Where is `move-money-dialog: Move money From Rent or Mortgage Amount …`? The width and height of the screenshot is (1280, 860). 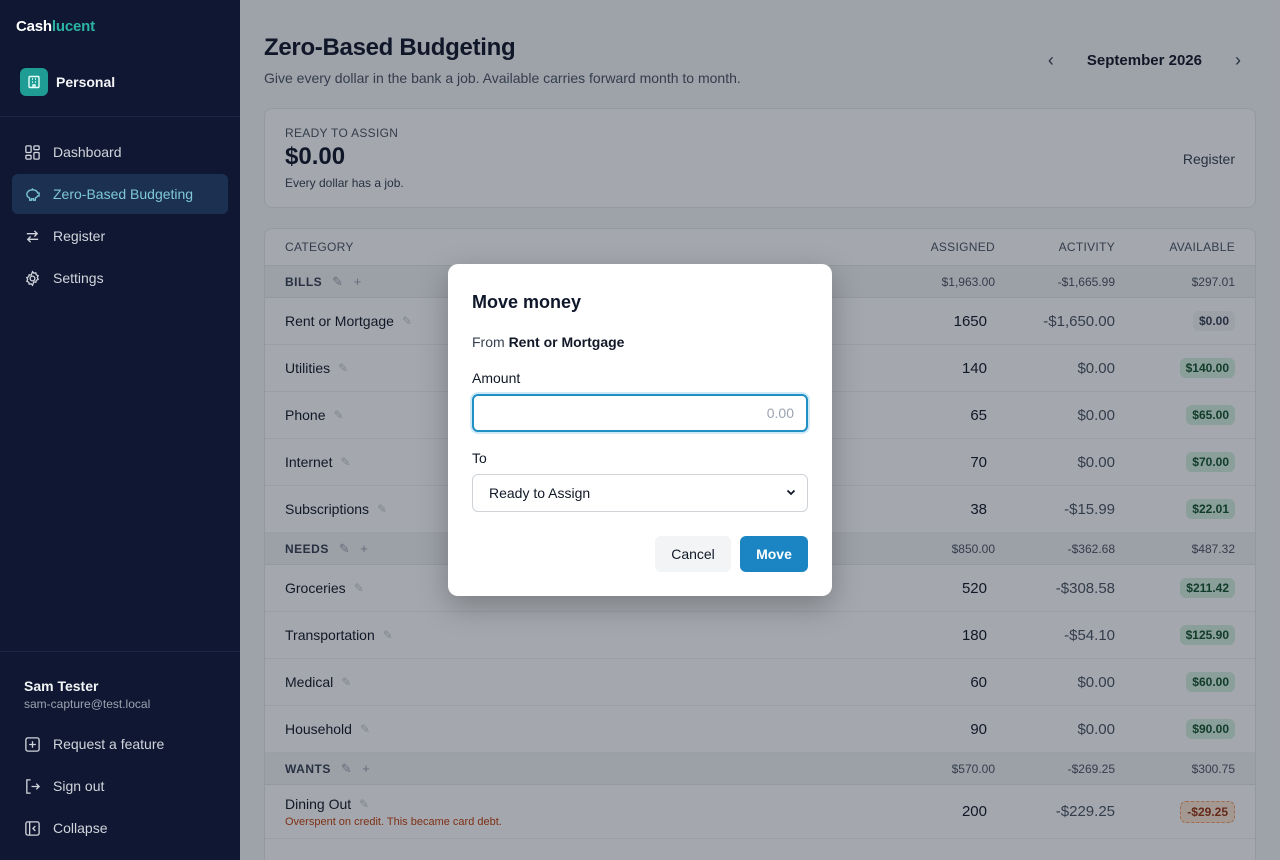 move-money-dialog: Move money From Rent or Mortgage Amount … is located at coordinates (640, 430).